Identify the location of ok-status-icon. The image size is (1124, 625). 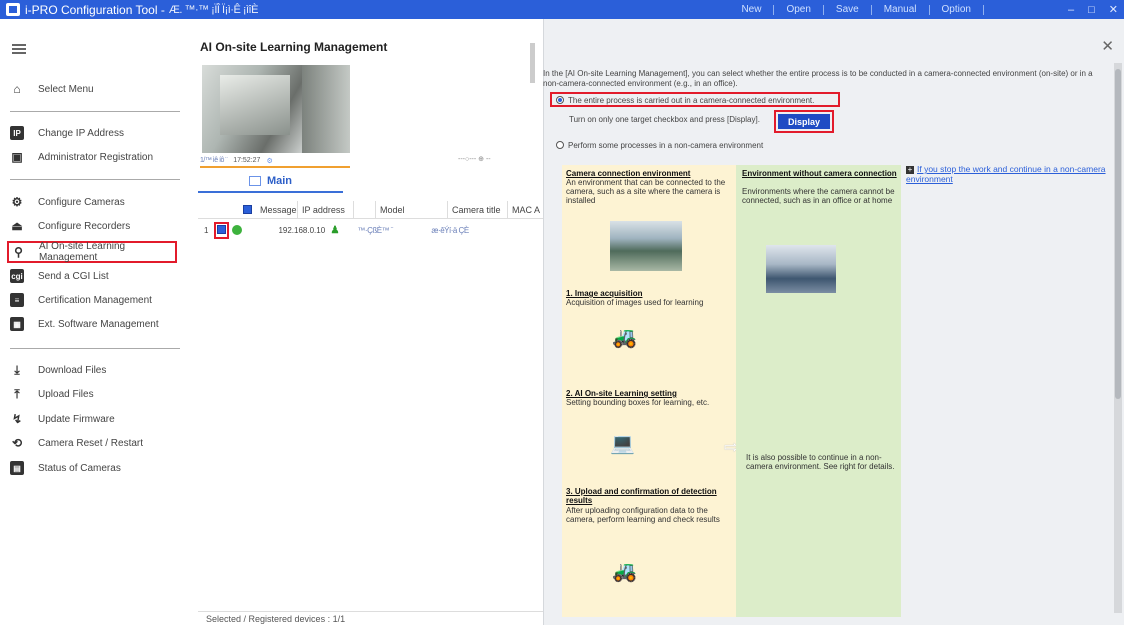
(237, 230).